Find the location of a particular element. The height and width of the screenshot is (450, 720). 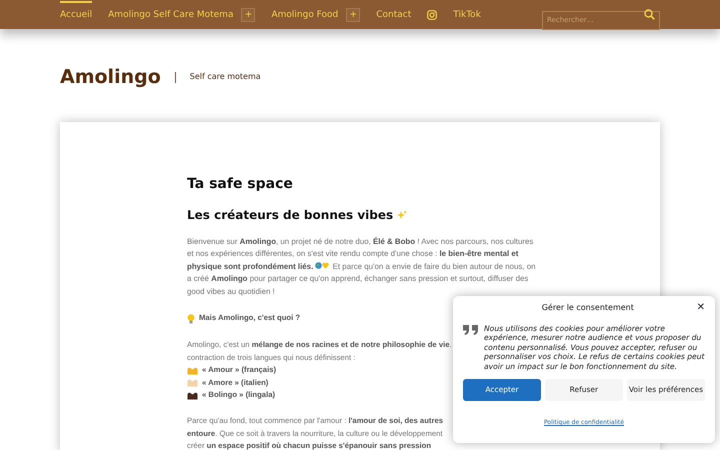

sparkles-icon is located at coordinates (402, 215).